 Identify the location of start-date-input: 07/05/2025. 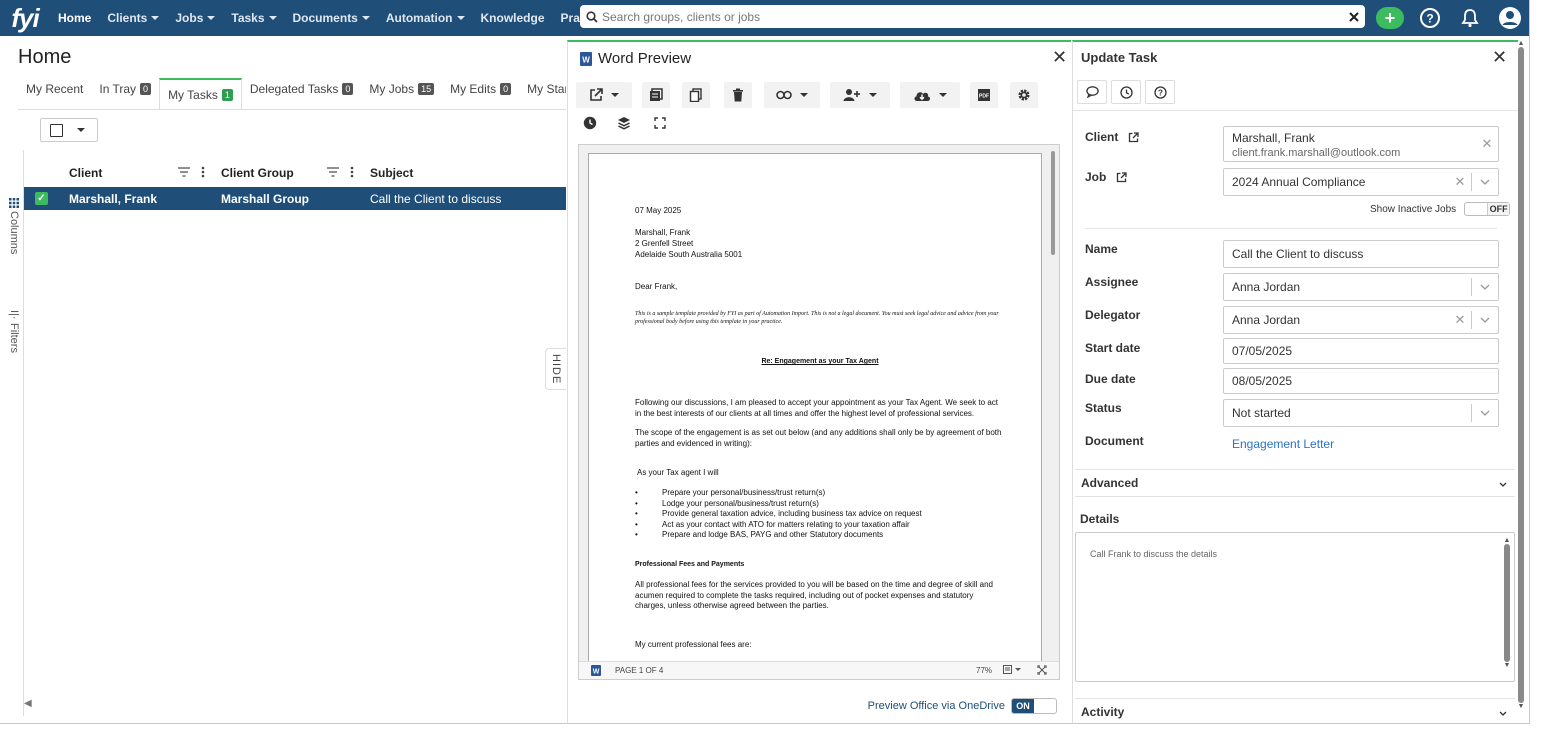
(1361, 351).